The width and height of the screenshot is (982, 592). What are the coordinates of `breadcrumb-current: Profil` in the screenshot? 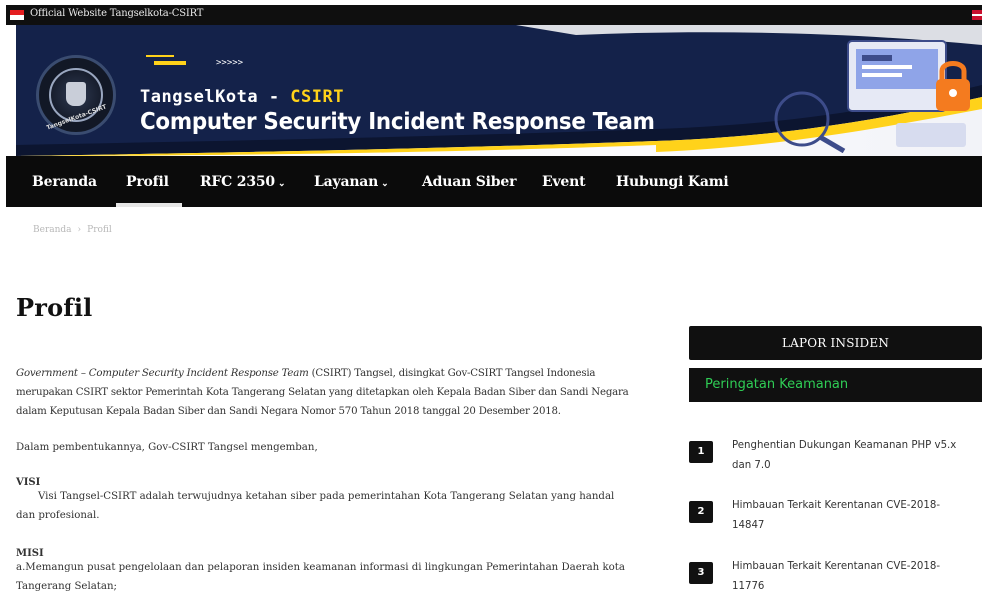 It's located at (99, 230).